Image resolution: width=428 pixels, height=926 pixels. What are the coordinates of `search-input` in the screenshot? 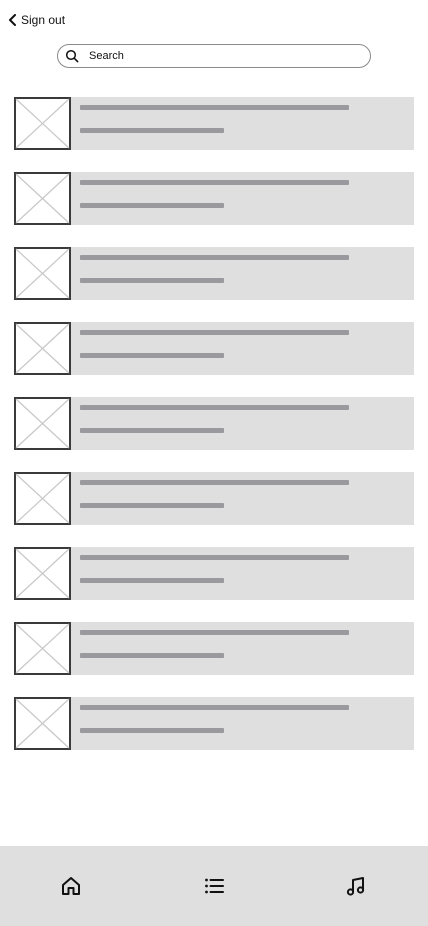 It's located at (219, 56).